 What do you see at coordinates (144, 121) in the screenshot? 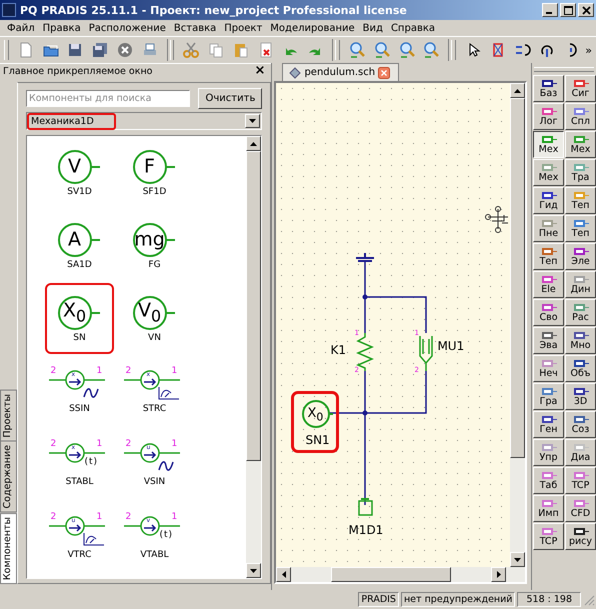
I see `category-dropdown: Механика1D` at bounding box center [144, 121].